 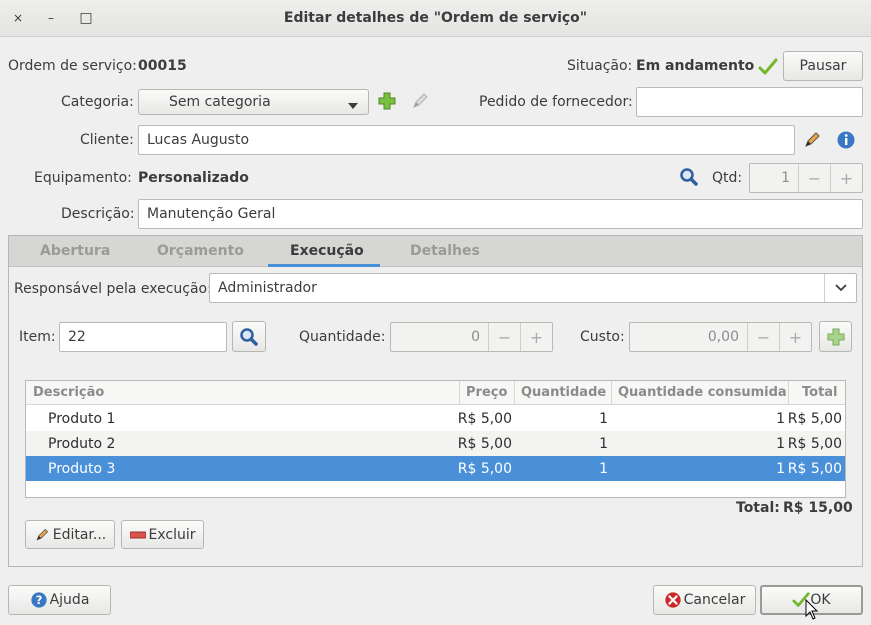 What do you see at coordinates (435, 468) in the screenshot?
I see `table-row-selected: Produto 3 R$ 5,00 1 1 R$ 5,00` at bounding box center [435, 468].